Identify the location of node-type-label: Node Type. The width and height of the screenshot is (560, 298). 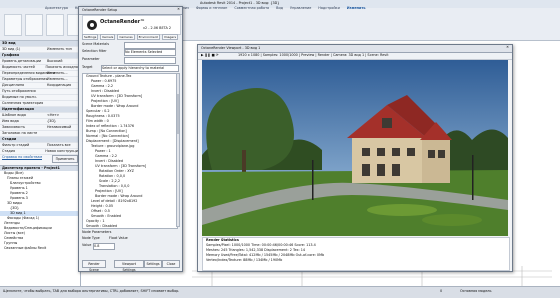
(91, 238).